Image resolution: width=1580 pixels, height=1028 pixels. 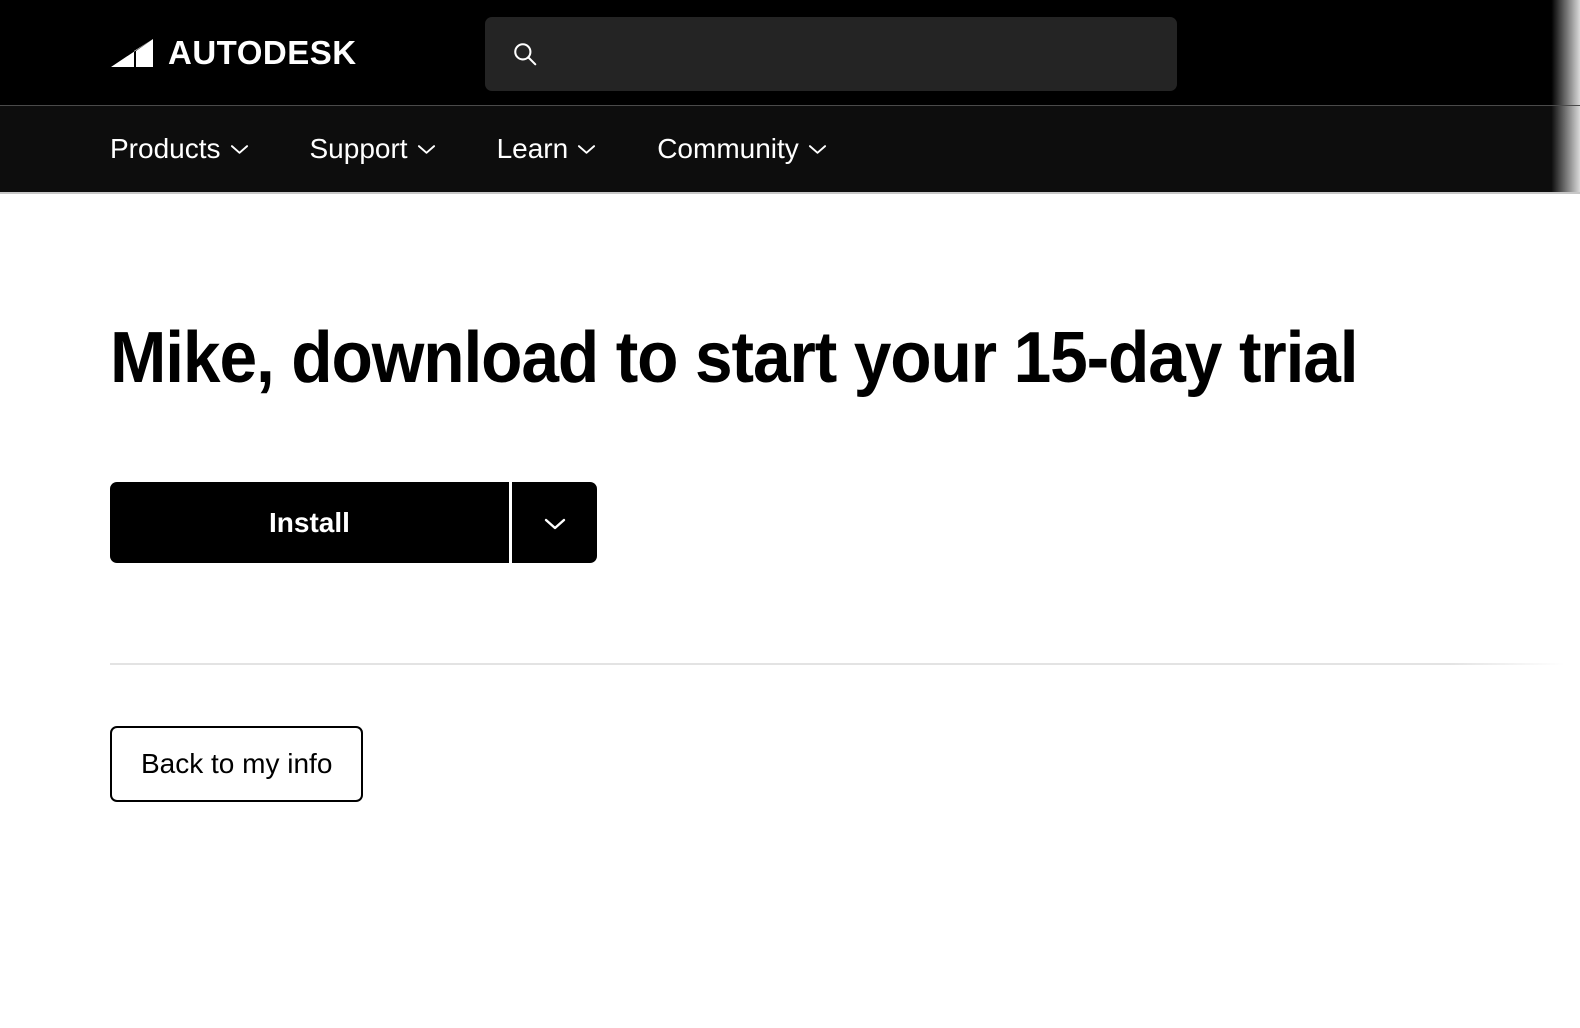 I want to click on primary-action-row: Install, so click(x=790, y=523).